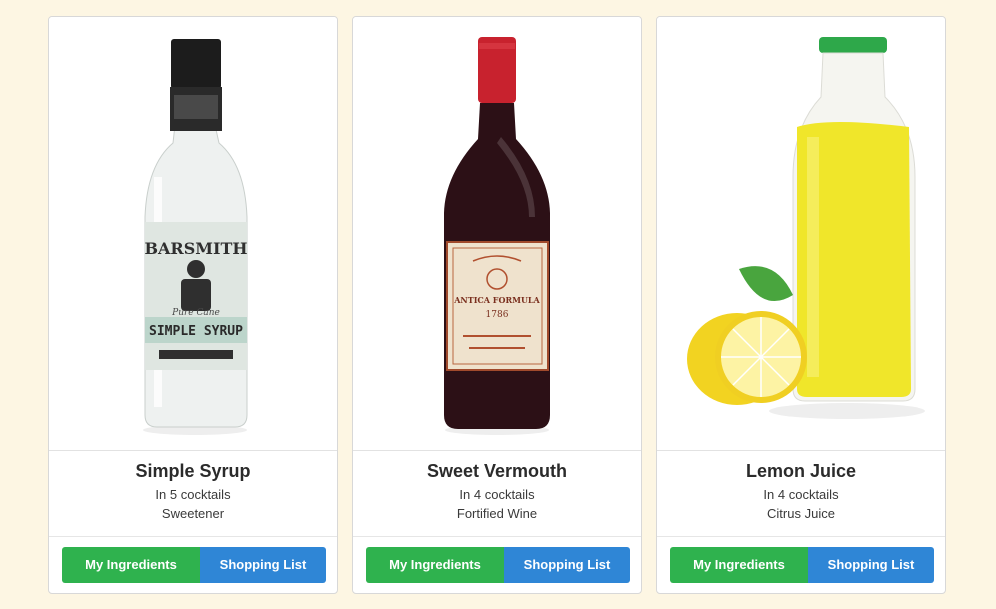  I want to click on label-brand-text: ANTICA FORMULA, so click(496, 300).